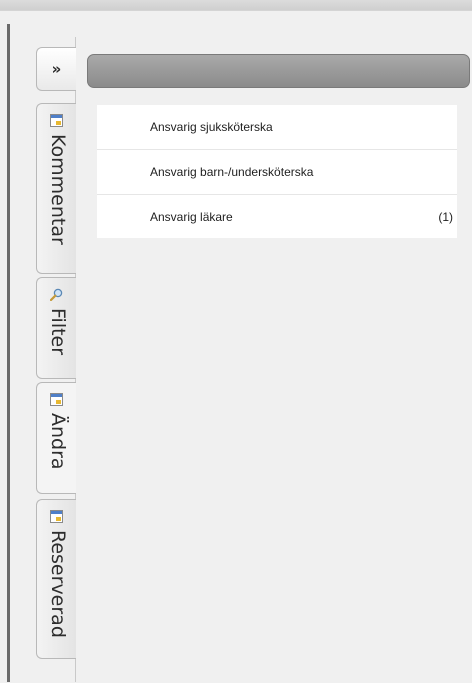 The width and height of the screenshot is (472, 683). I want to click on list-item-count: (1), so click(445, 217).